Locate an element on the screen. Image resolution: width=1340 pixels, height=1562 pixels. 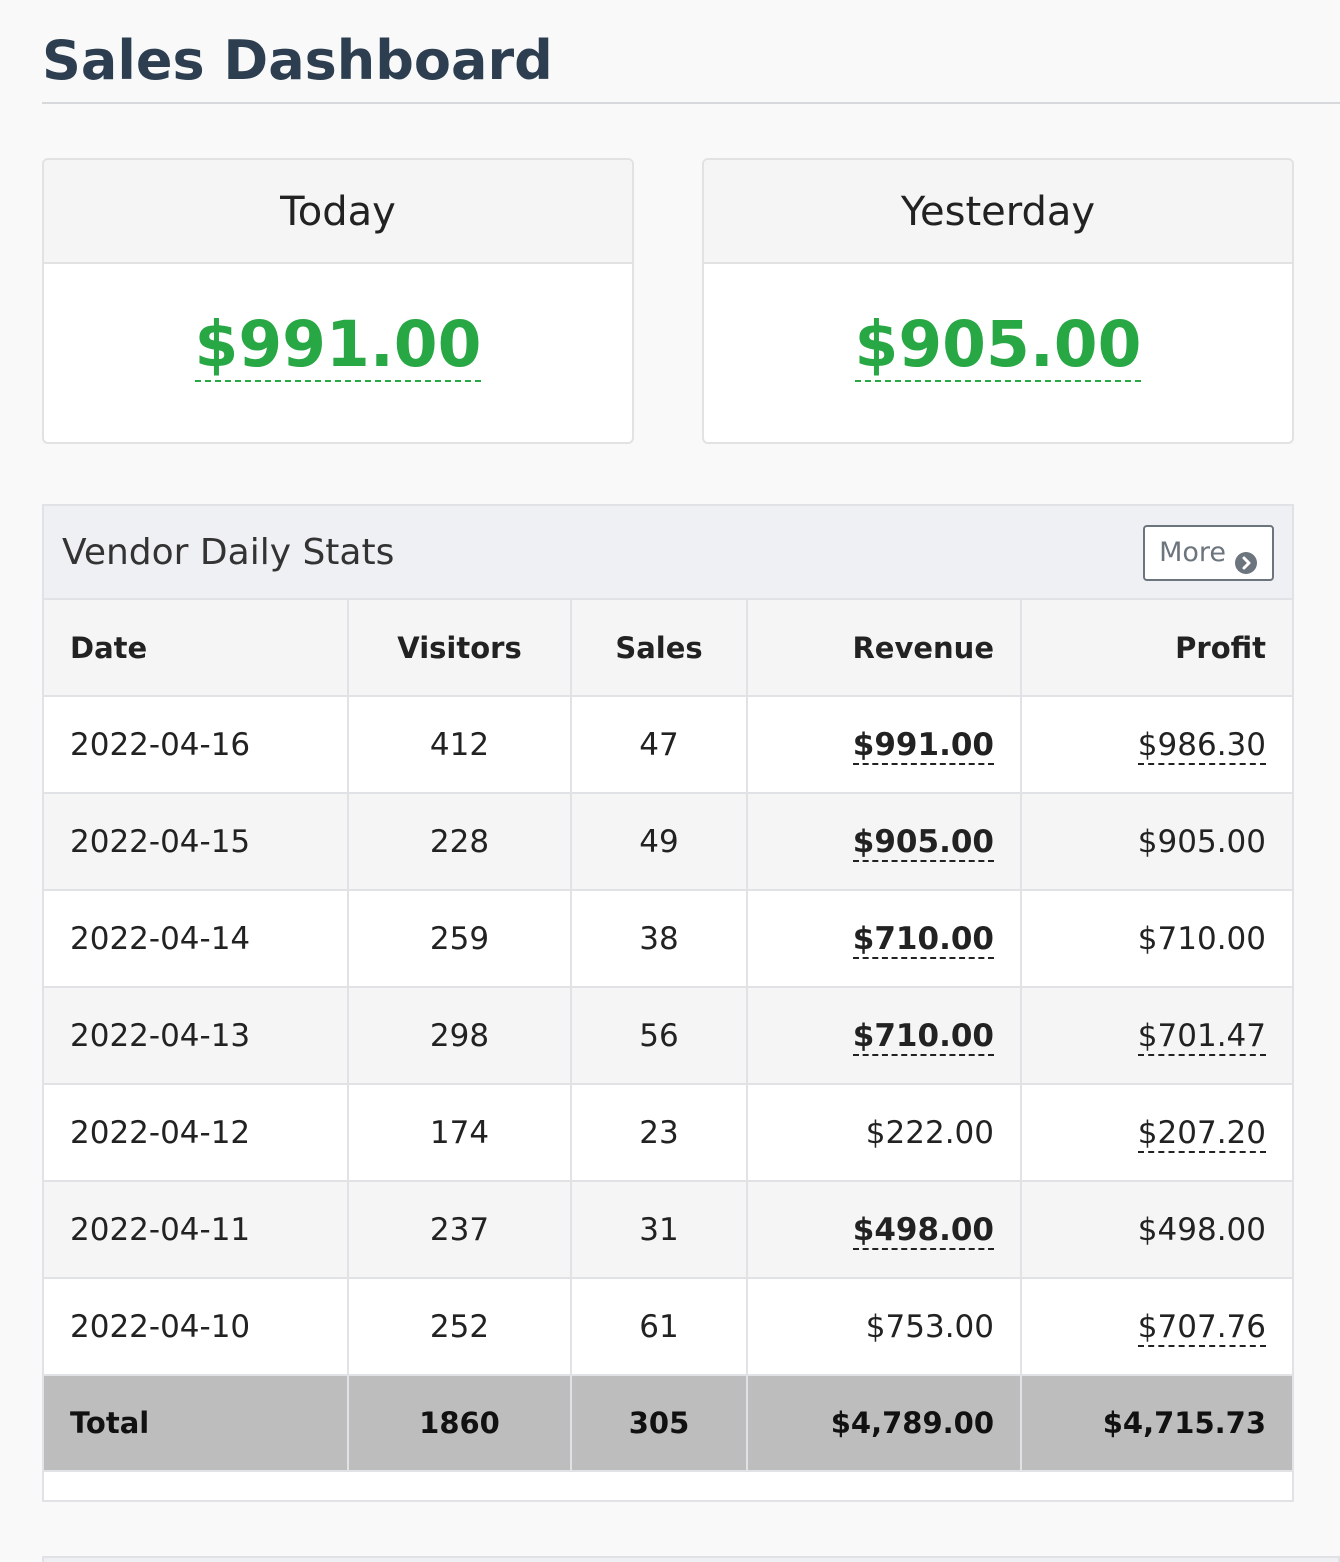
more-button-label: More is located at coordinates (1192, 552).